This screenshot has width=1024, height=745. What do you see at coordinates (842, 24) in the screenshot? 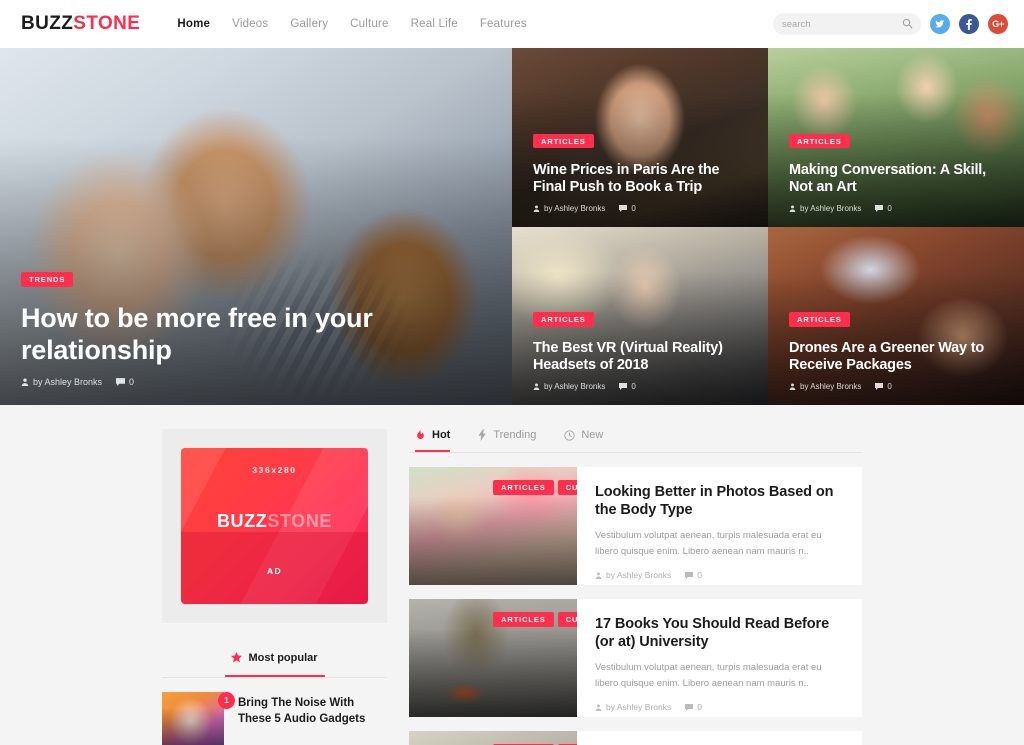
I see `search-input` at bounding box center [842, 24].